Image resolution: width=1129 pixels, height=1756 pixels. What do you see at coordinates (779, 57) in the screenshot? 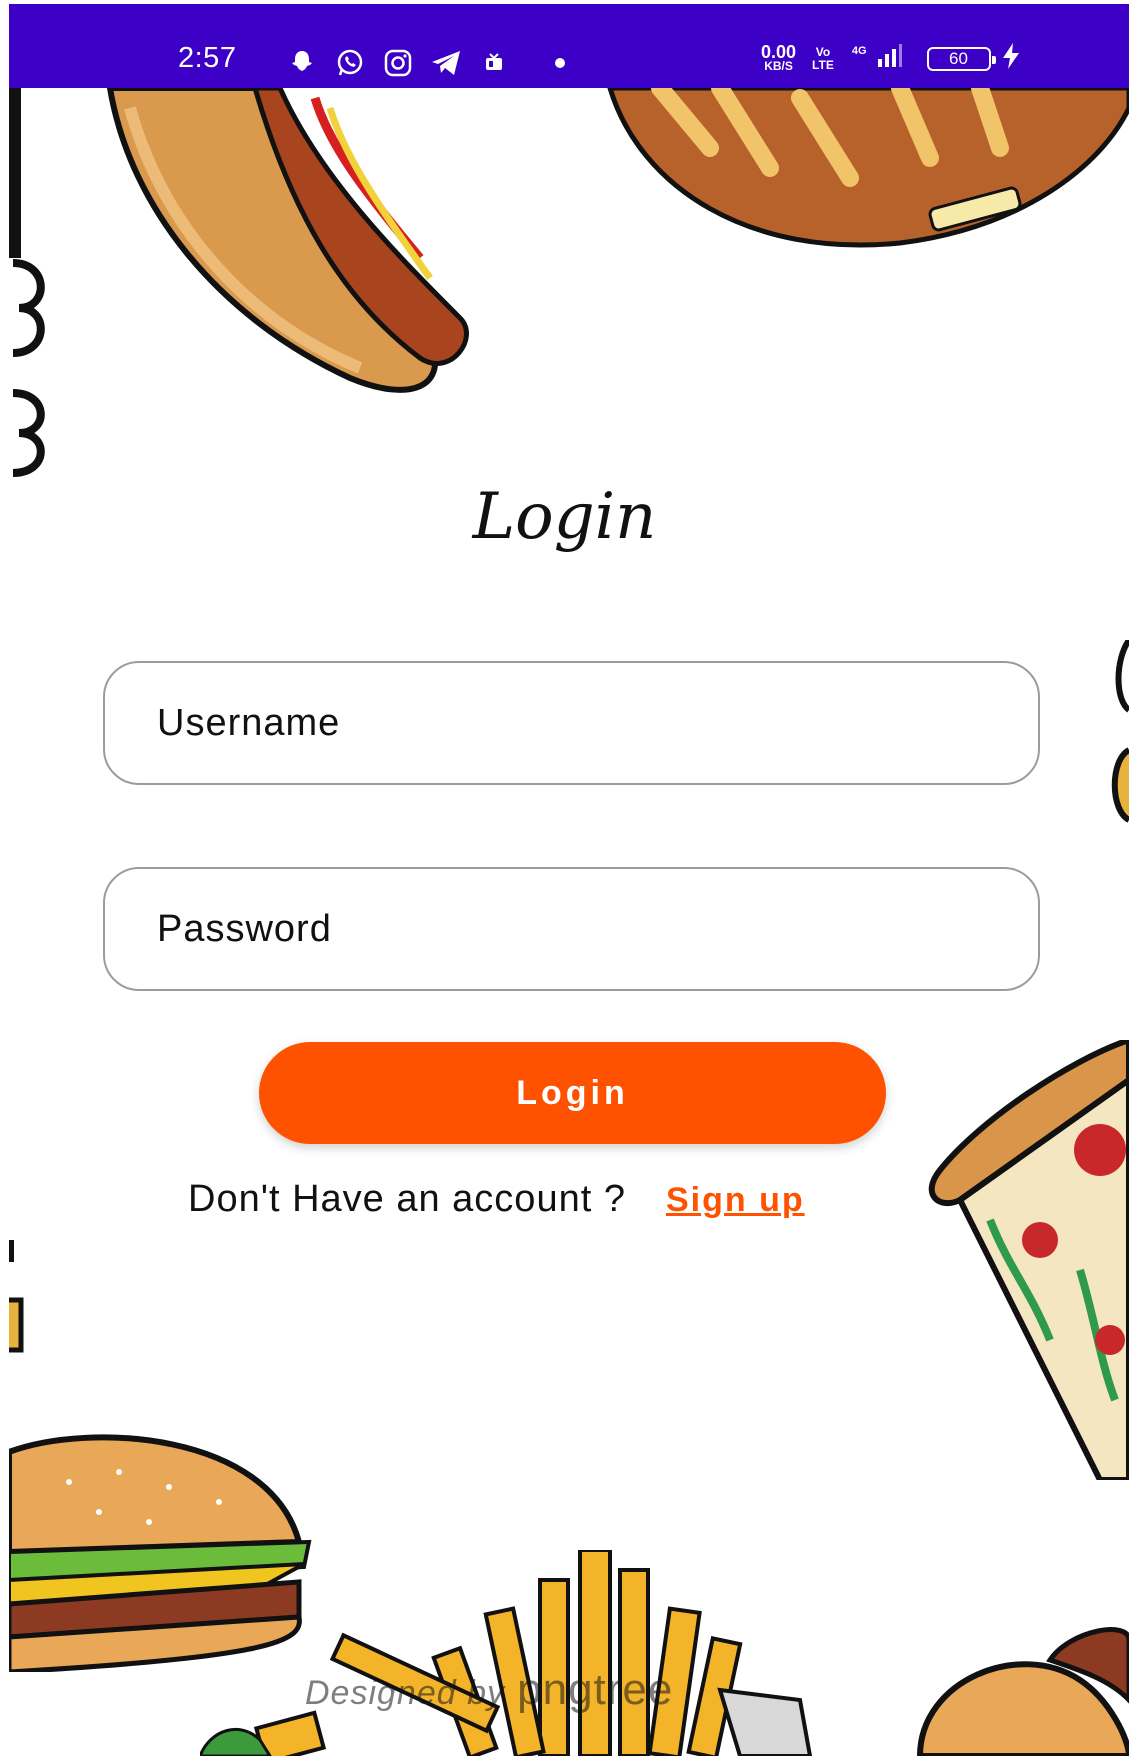
I see `network-speed: 0.00 KB/S` at bounding box center [779, 57].